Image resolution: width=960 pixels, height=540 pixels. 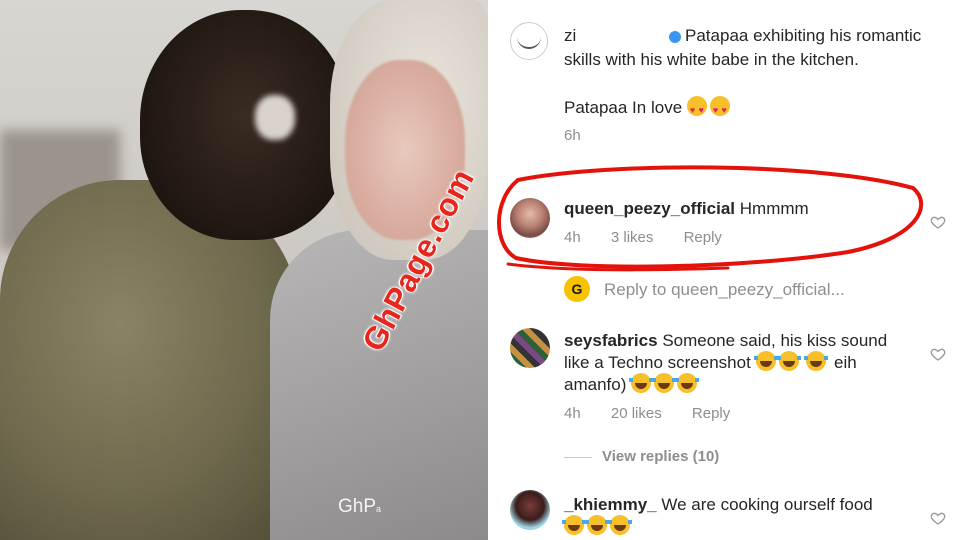 I want to click on comment-username: queen_peezy_official, so click(x=649, y=208).